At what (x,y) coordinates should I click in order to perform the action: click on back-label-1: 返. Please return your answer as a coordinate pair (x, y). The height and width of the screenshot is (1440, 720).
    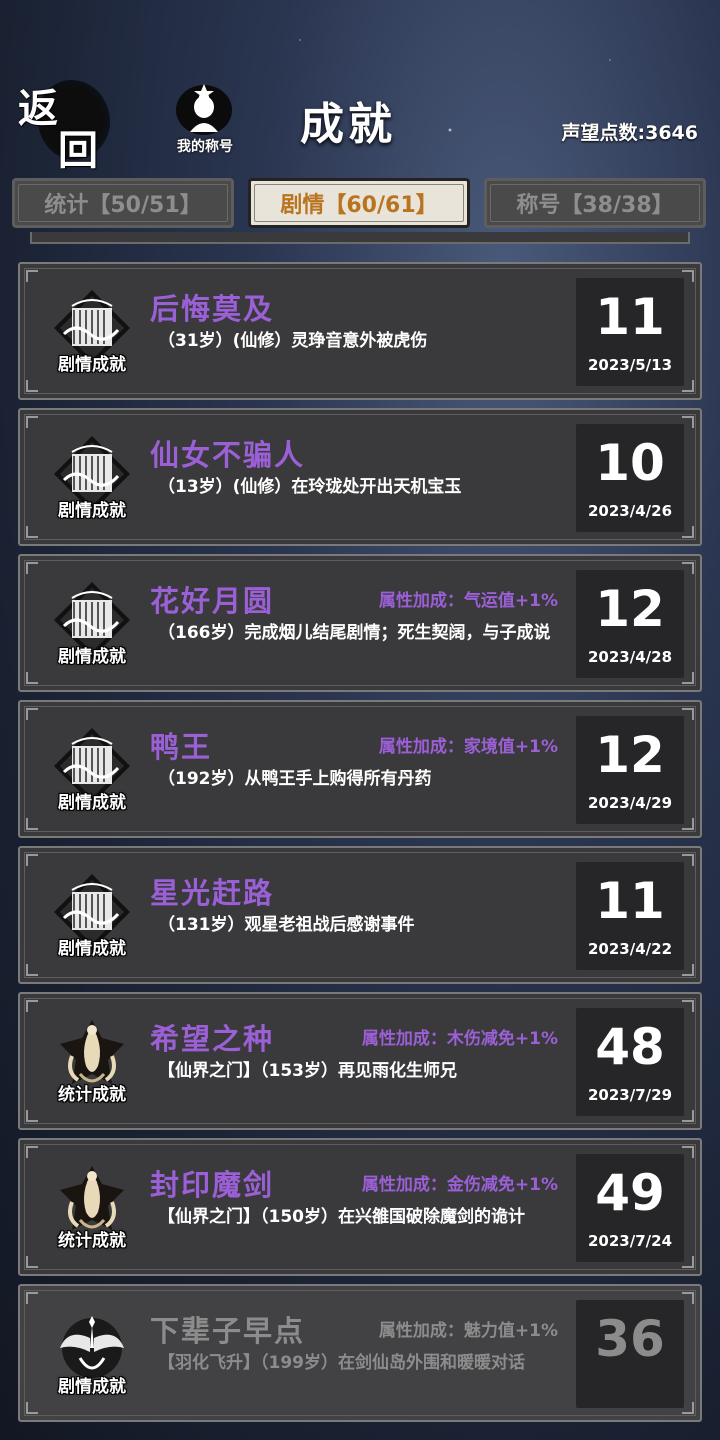
    Looking at the image, I should click on (38, 108).